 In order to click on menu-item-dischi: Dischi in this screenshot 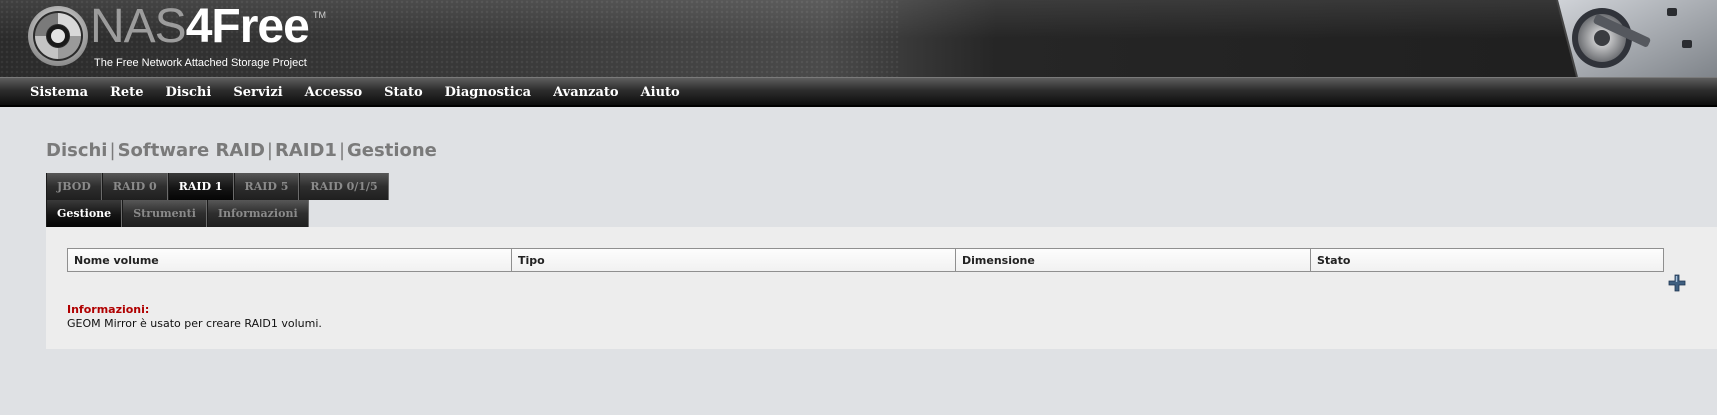, I will do `click(188, 92)`.